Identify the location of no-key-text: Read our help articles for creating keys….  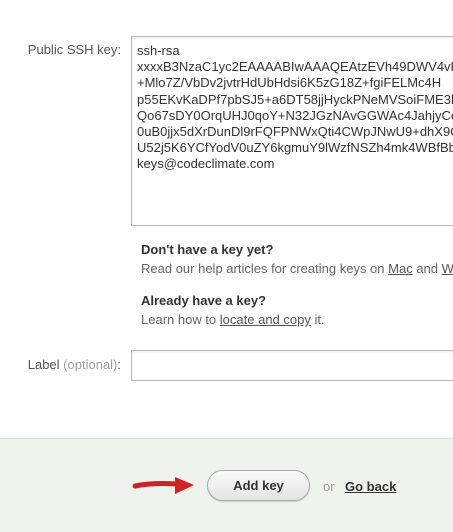
(297, 268).